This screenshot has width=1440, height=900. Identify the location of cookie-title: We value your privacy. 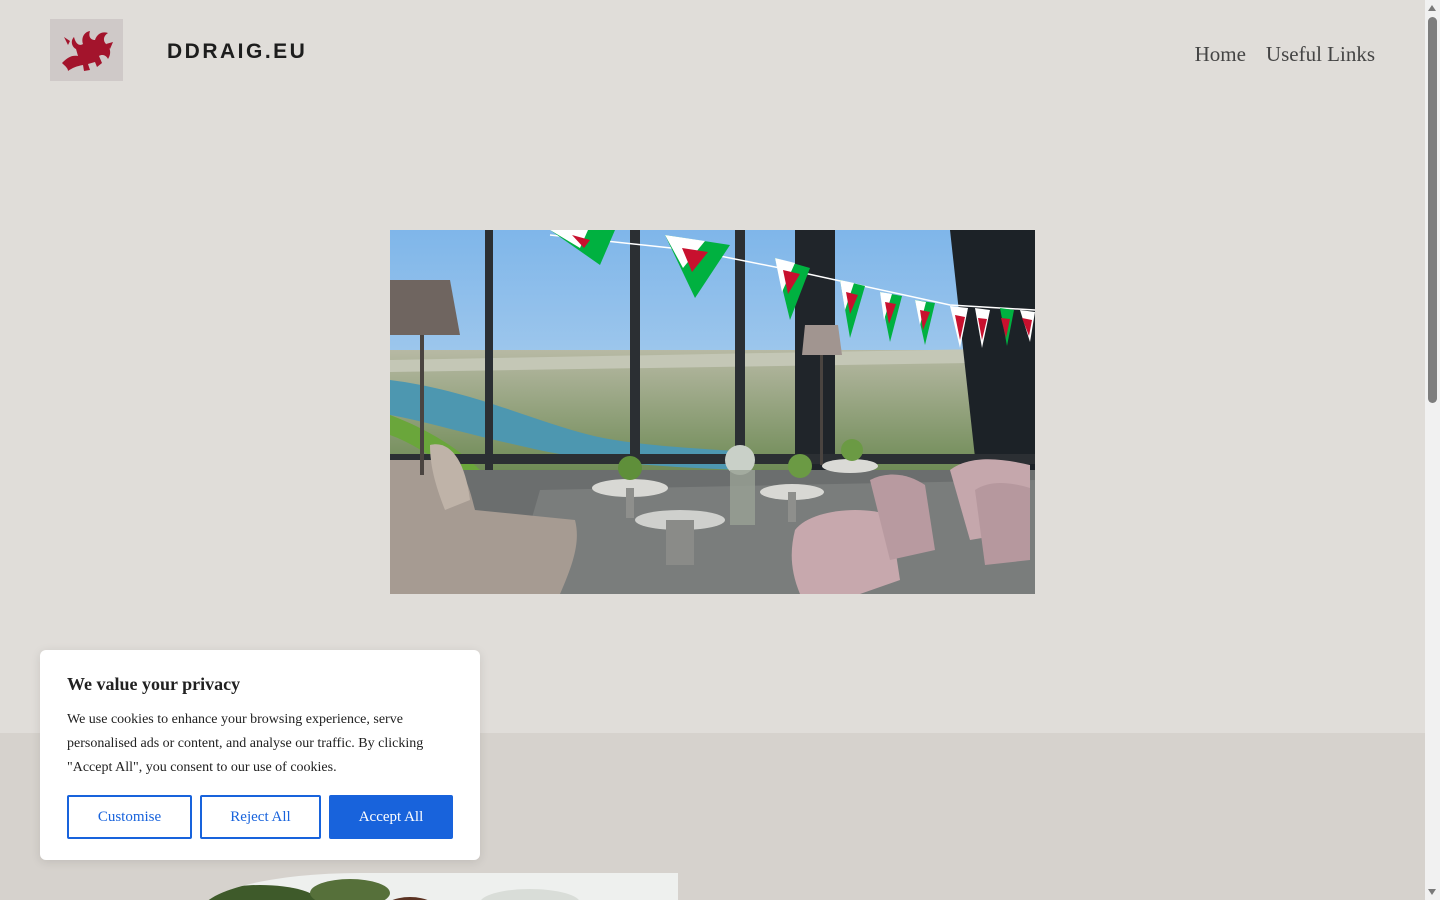
(154, 684).